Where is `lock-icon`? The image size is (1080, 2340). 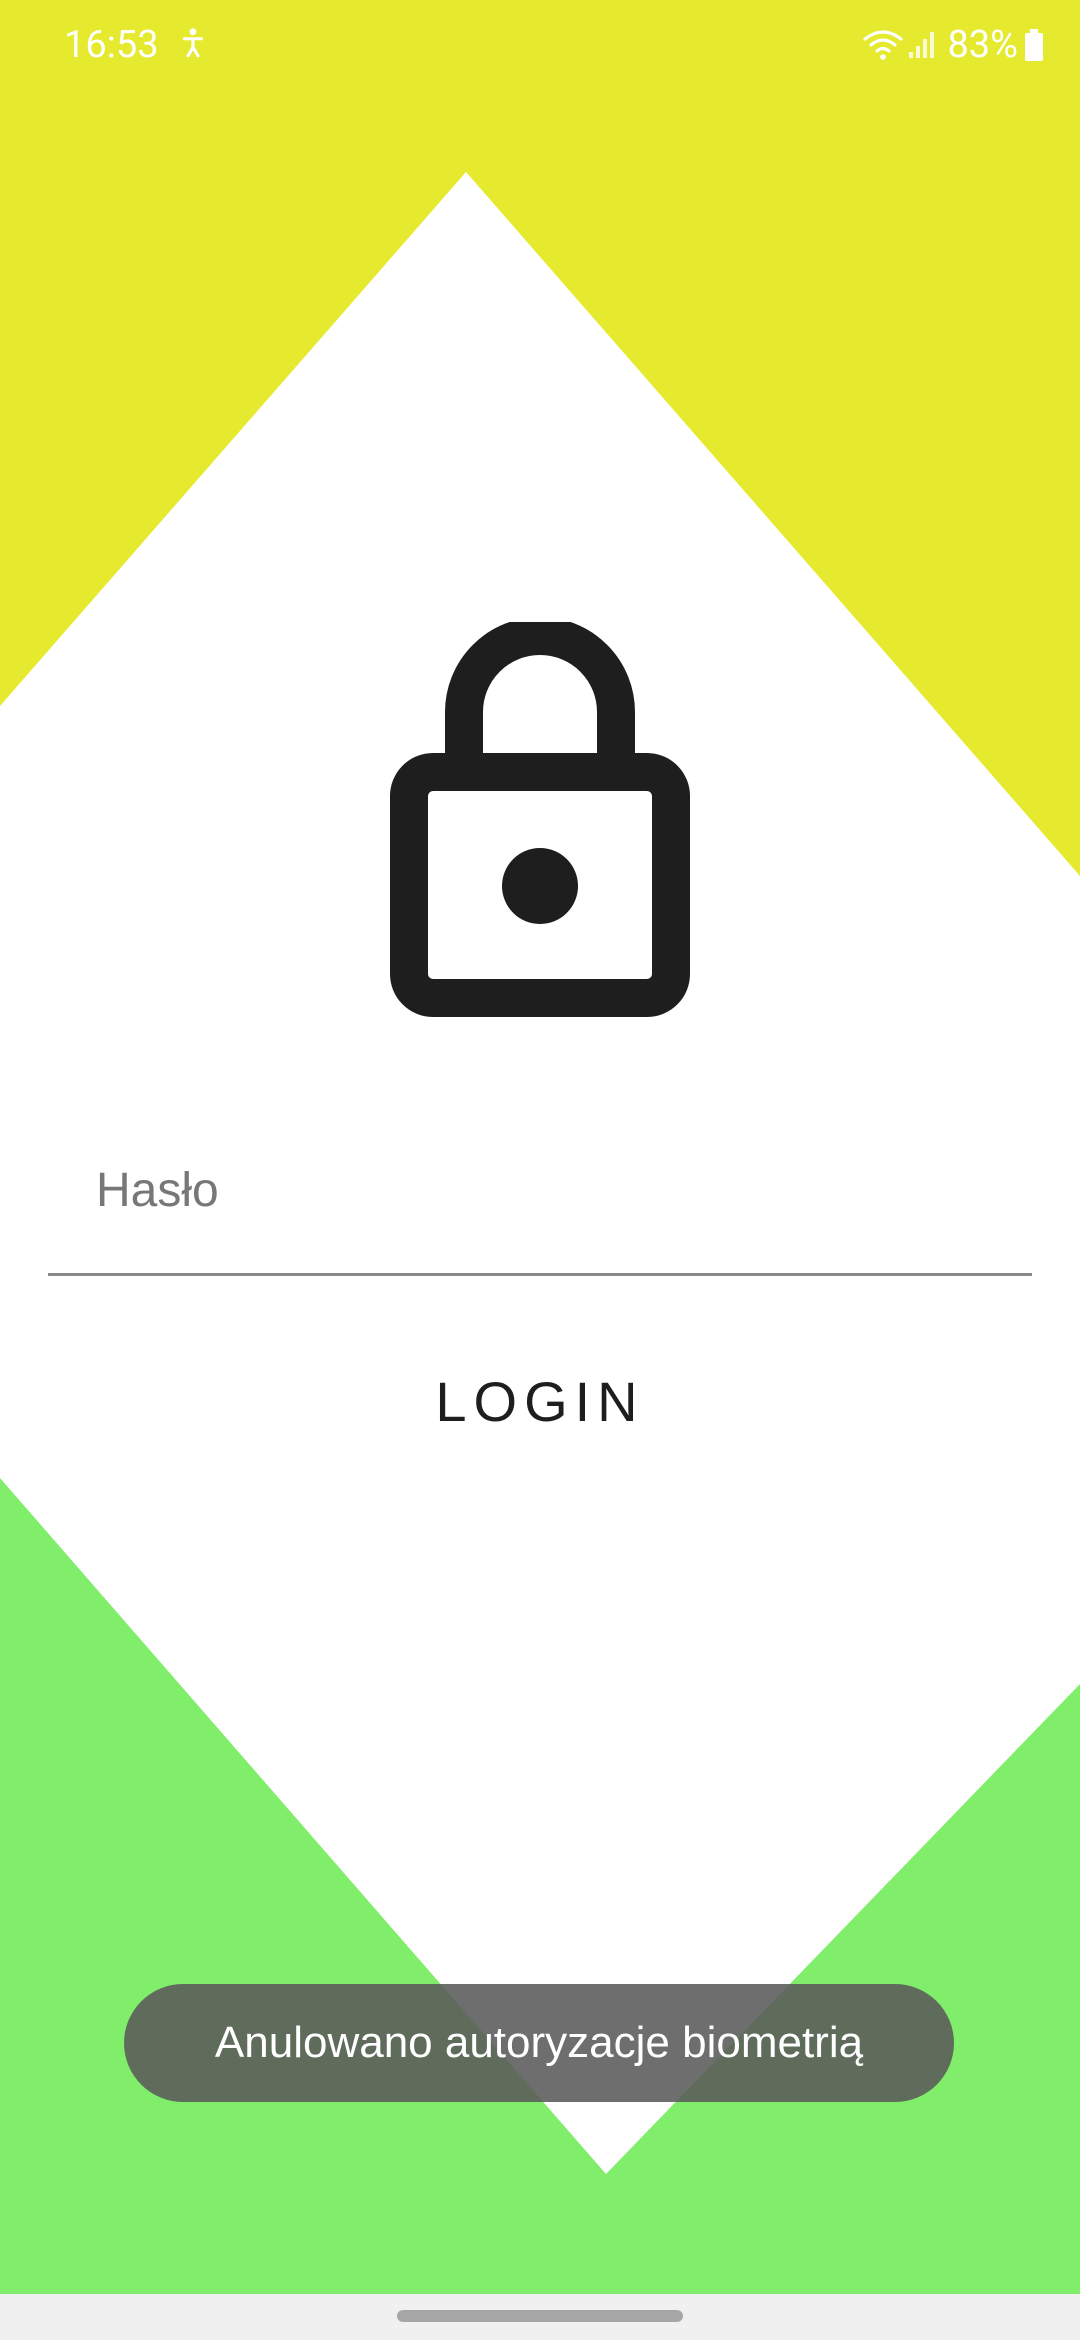
lock-icon is located at coordinates (540, 819).